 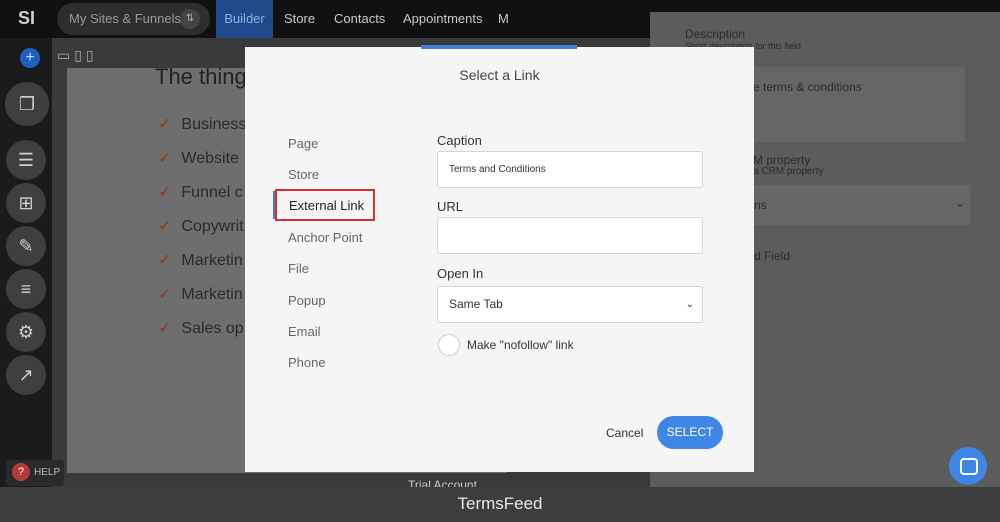 What do you see at coordinates (303, 174) in the screenshot?
I see `link-type-store: Store` at bounding box center [303, 174].